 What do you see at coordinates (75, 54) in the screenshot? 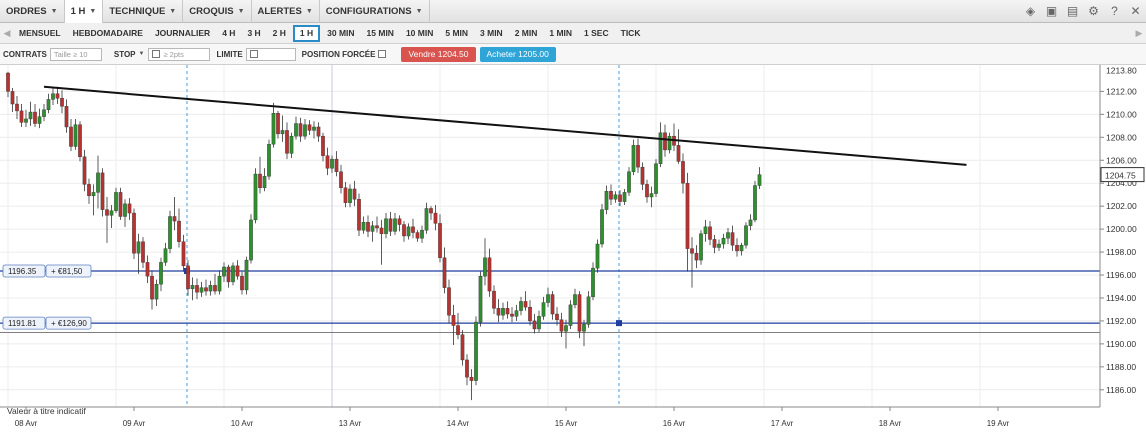
I see `contracts-input: Taille ≥ 10` at bounding box center [75, 54].